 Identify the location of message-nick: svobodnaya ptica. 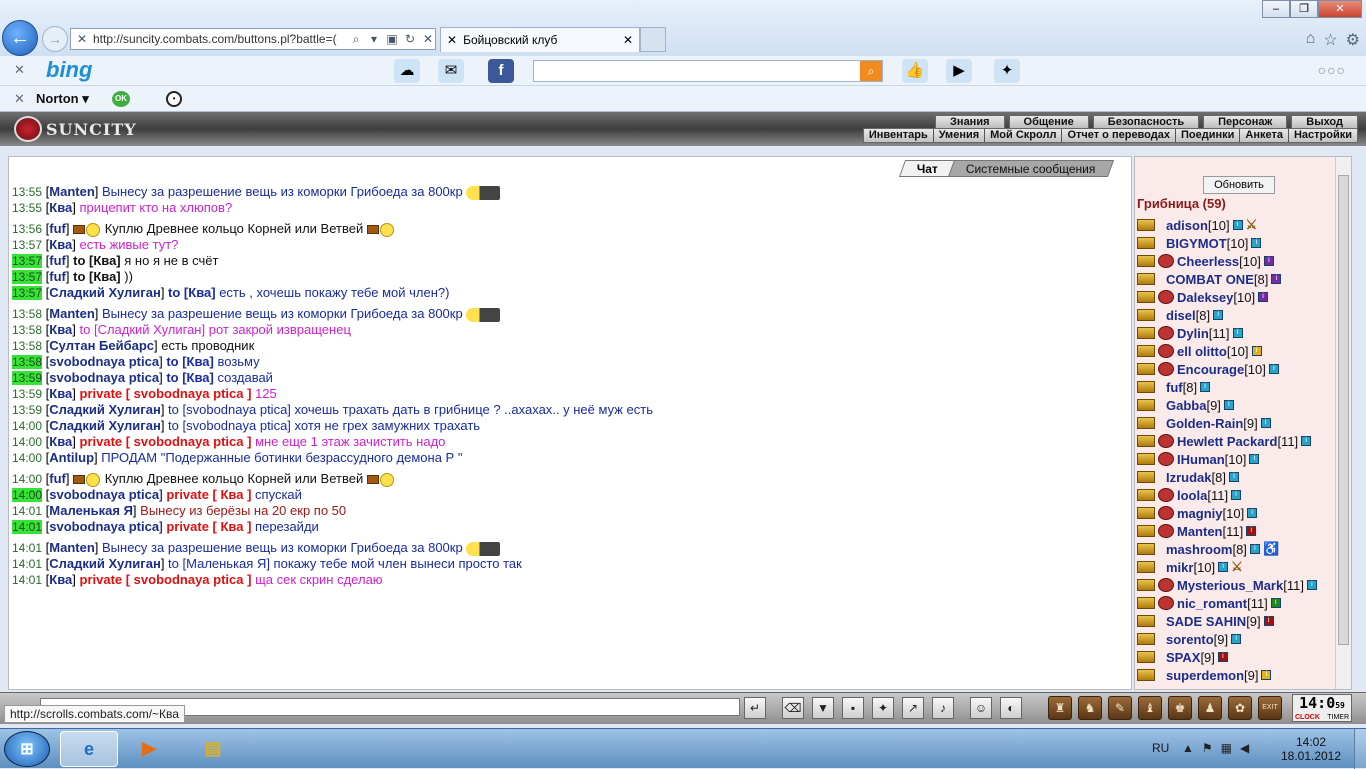
(104, 377).